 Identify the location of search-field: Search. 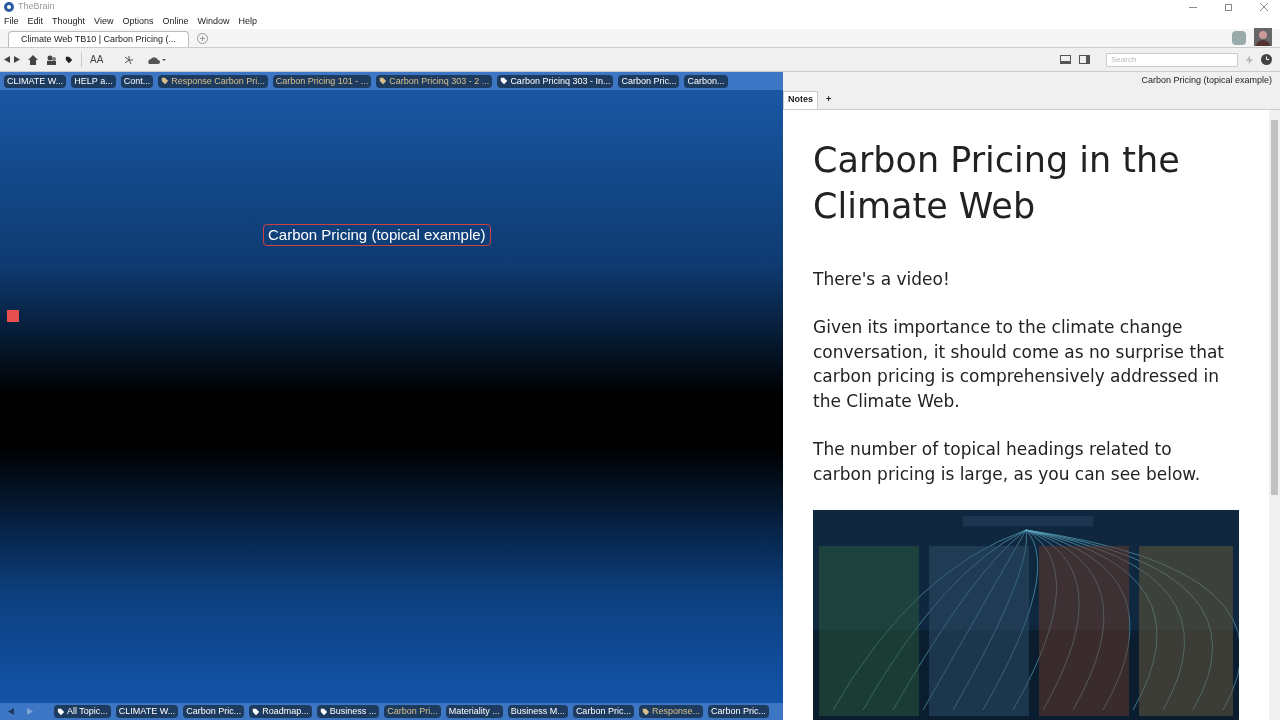
(1172, 59).